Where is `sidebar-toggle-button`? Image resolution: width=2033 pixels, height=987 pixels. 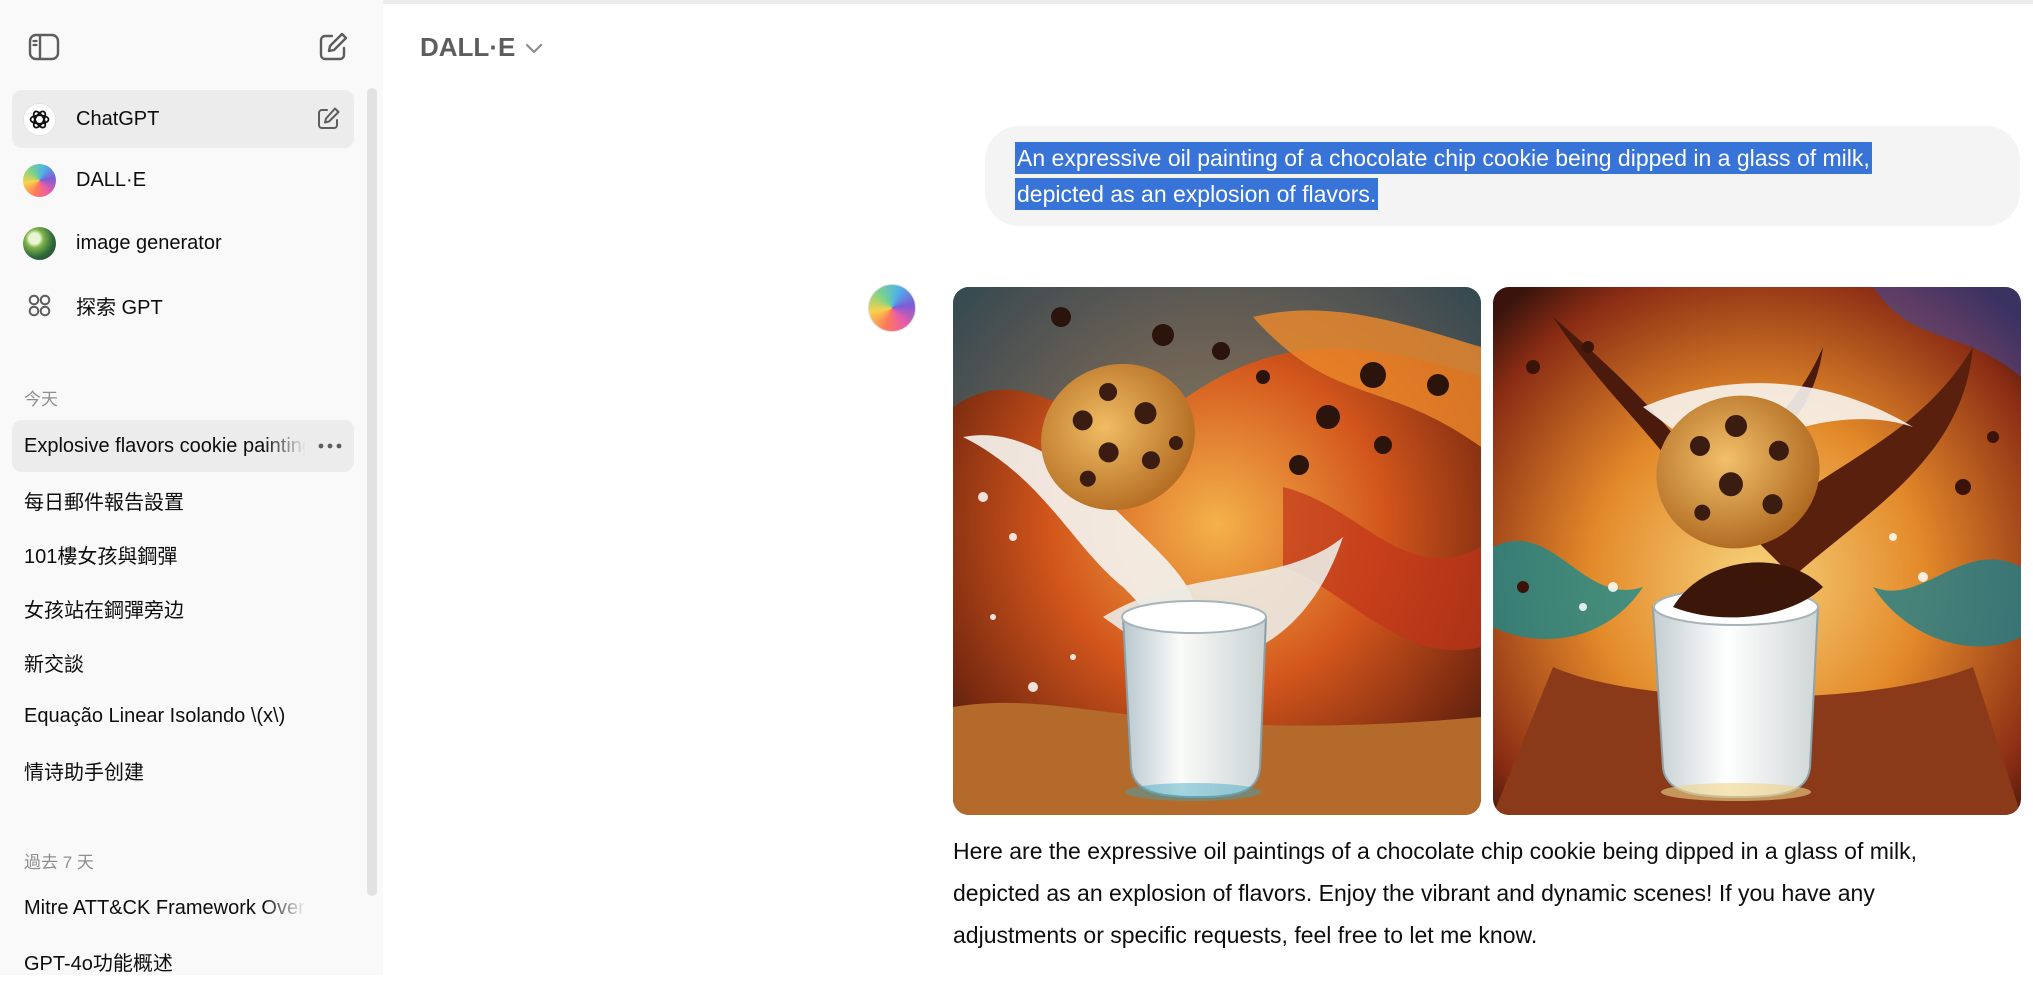
sidebar-toggle-button is located at coordinates (44, 47).